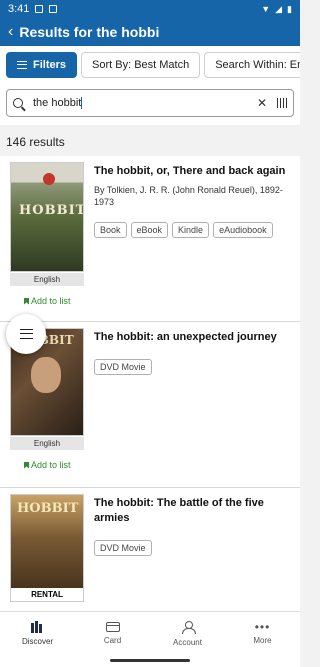 The width and height of the screenshot is (320, 667). Describe the element at coordinates (22, 65) in the screenshot. I see `filters-icon` at that location.